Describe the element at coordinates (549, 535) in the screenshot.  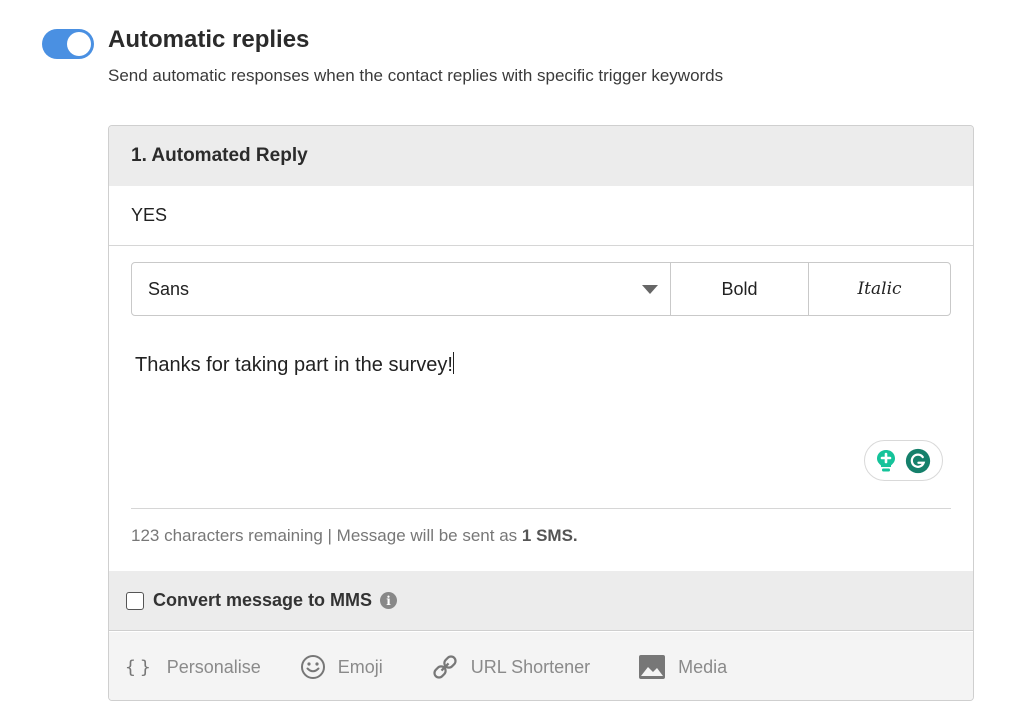
I see `sms-count: 1 SMS.` at that location.